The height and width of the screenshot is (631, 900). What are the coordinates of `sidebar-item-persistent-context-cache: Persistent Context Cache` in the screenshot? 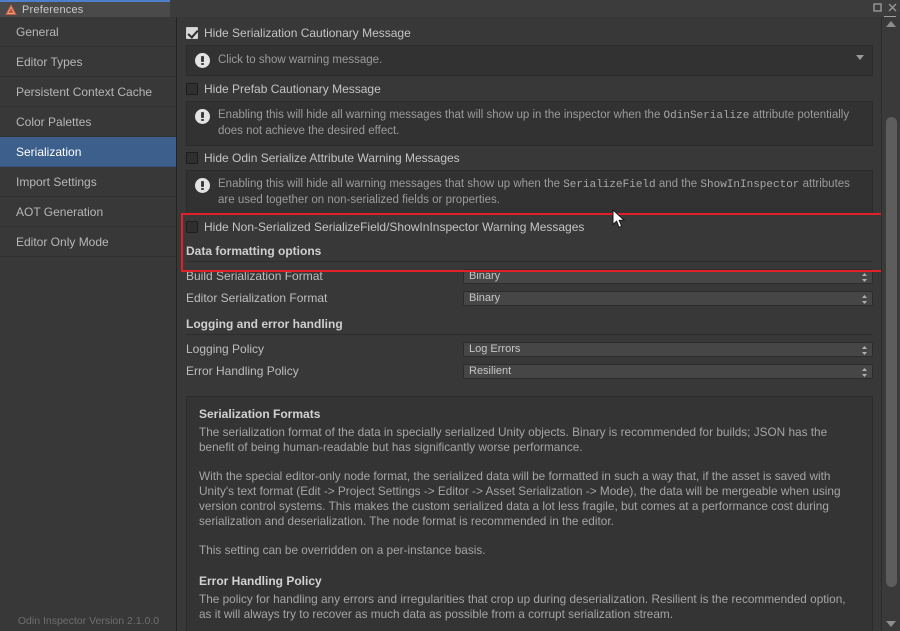 It's located at (88, 92).